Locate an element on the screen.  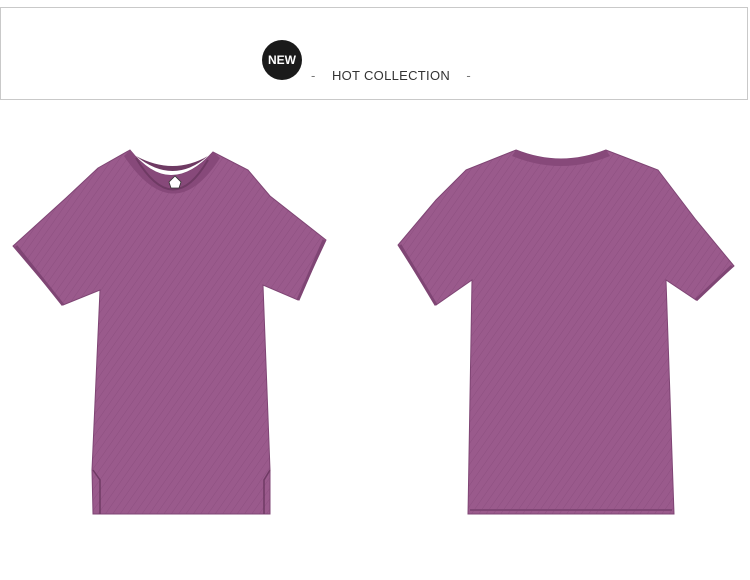
collection-headline: - HOT COLLECTION - is located at coordinates (391, 75).